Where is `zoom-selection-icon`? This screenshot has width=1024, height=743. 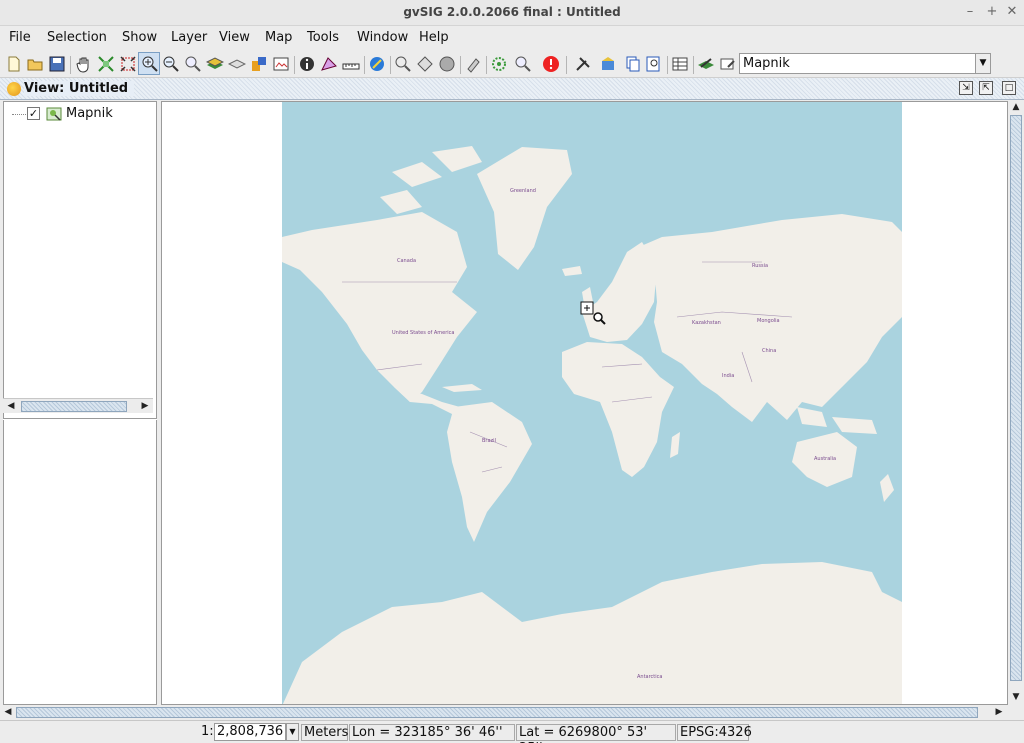 zoom-selection-icon is located at coordinates (128, 64).